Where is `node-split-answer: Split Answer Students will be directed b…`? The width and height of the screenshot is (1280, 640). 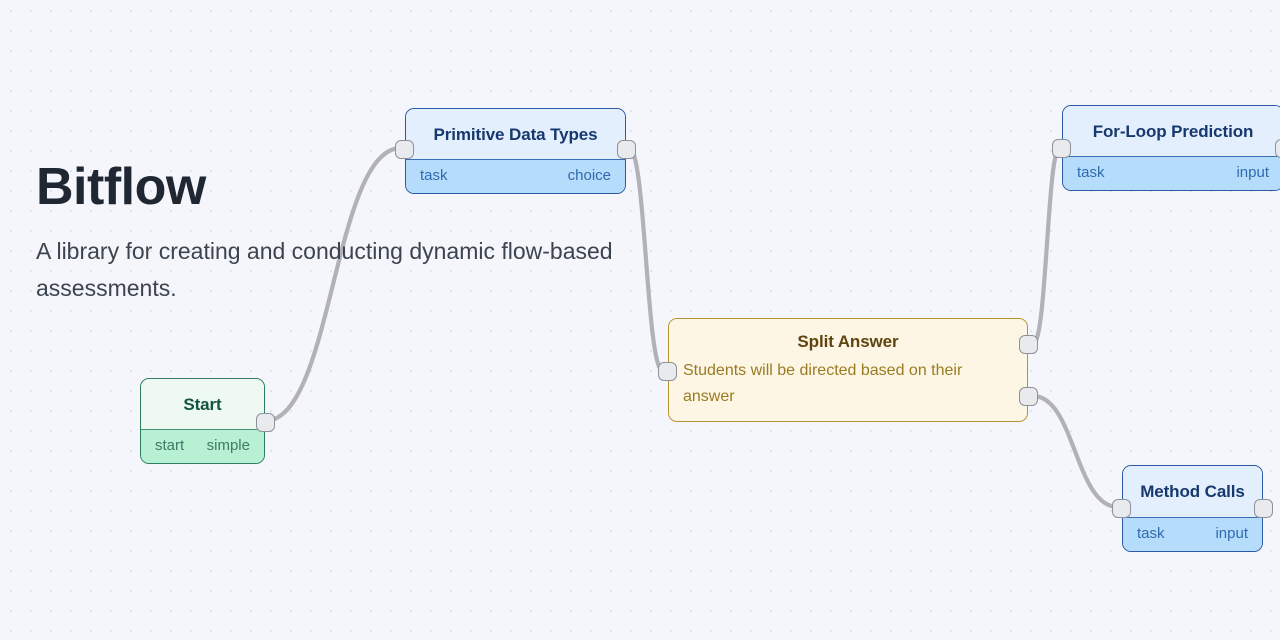
node-split-answer: Split Answer Students will be directed b… is located at coordinates (848, 370).